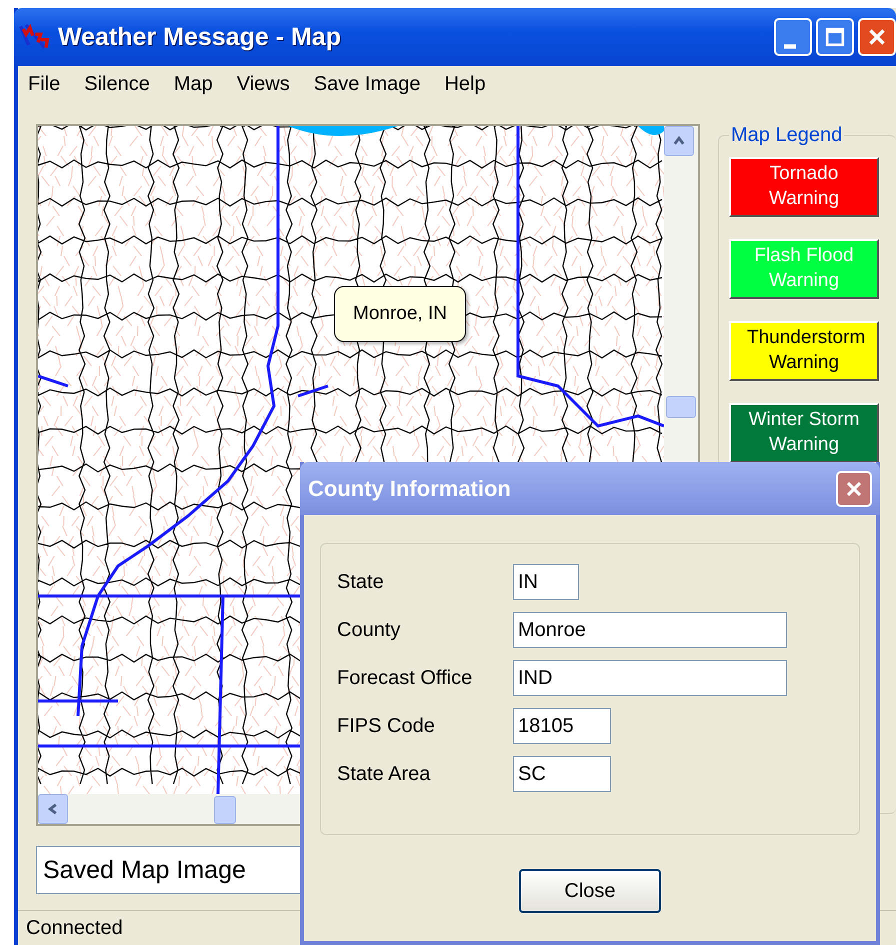 This screenshot has height=945, width=896. I want to click on menu-item: Map, so click(193, 84).